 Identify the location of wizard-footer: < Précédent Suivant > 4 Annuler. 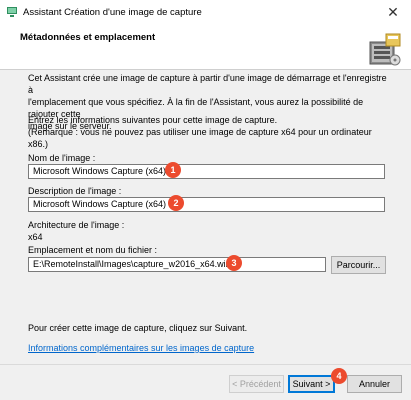
(205, 382).